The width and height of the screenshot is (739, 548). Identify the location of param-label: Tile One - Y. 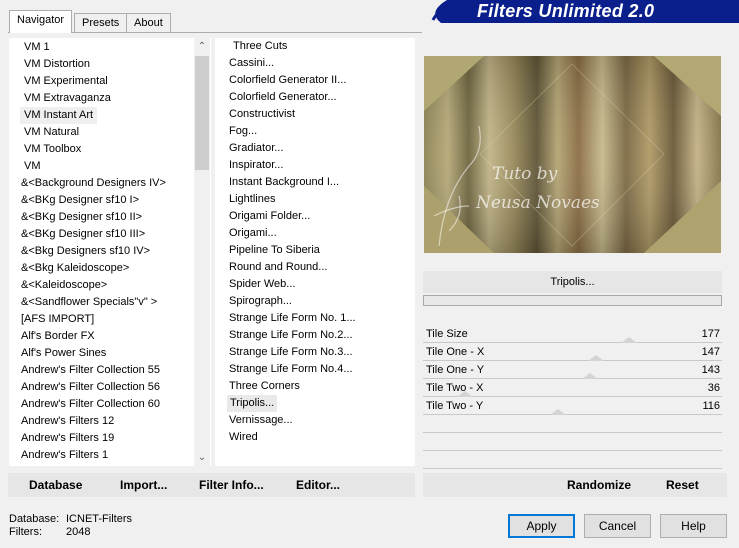
(455, 370).